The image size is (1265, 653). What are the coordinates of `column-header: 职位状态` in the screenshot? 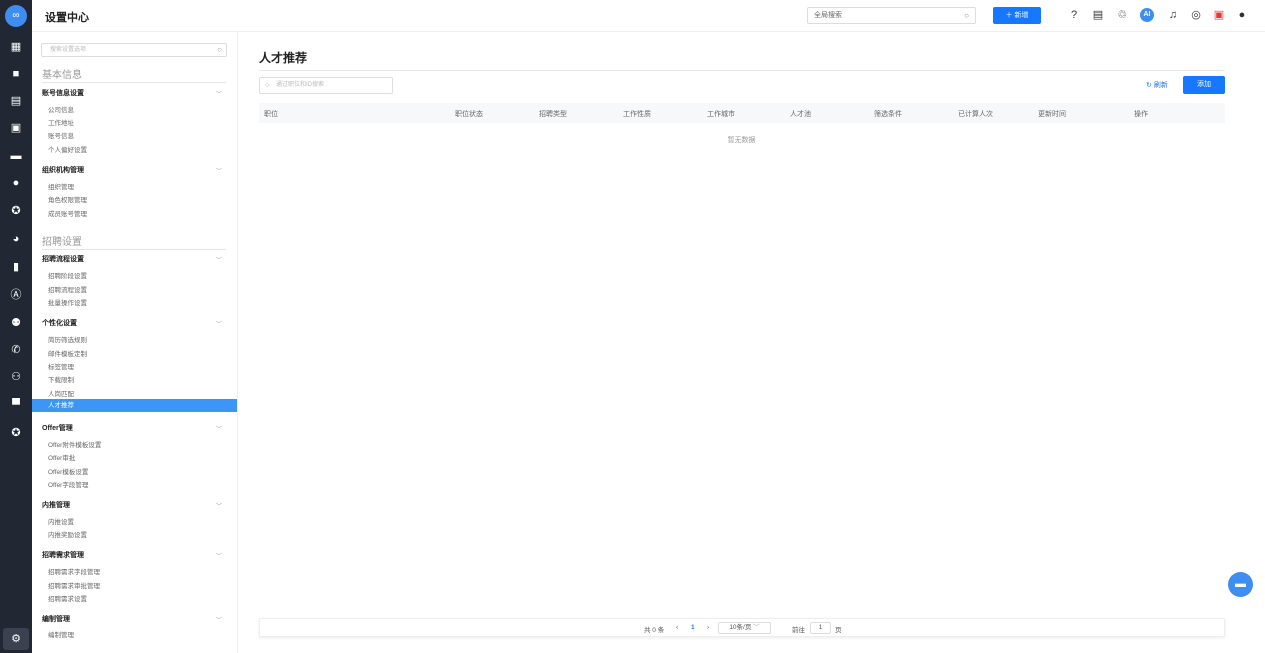 It's located at (469, 114).